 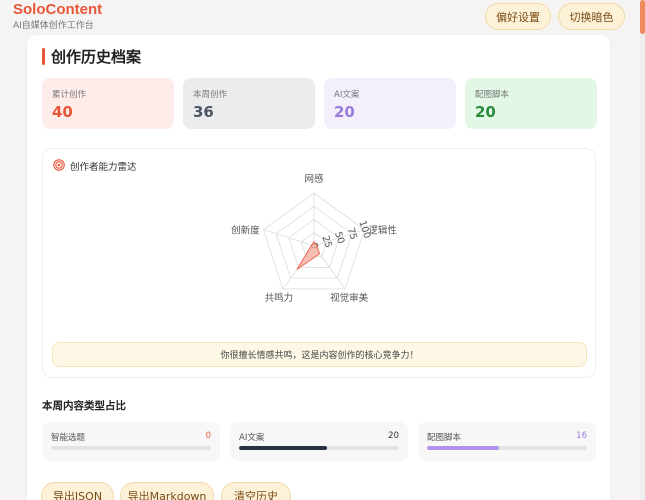 What do you see at coordinates (492, 95) in the screenshot?
I see `stat-label: 配图脚本` at bounding box center [492, 95].